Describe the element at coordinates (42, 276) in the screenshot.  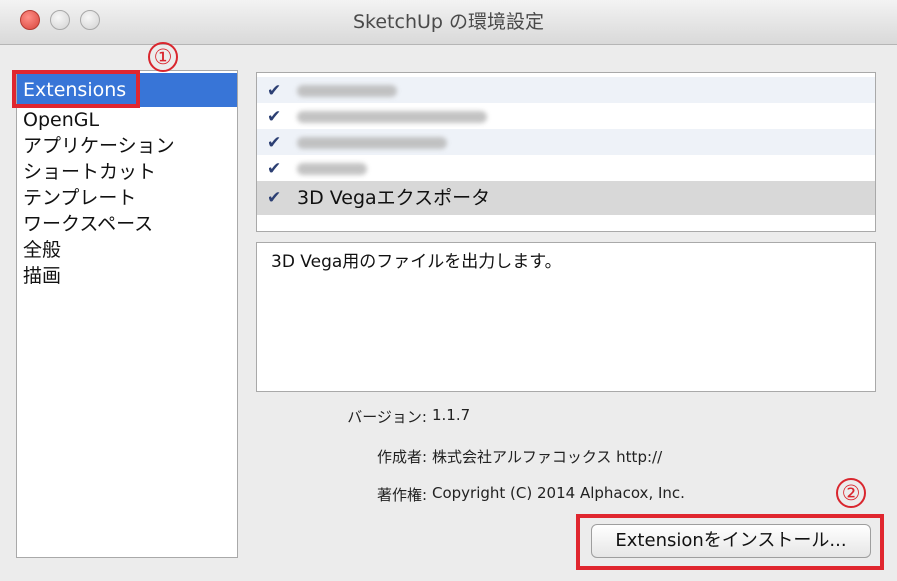
I see `sidebar-item-drawing: 描画` at that location.